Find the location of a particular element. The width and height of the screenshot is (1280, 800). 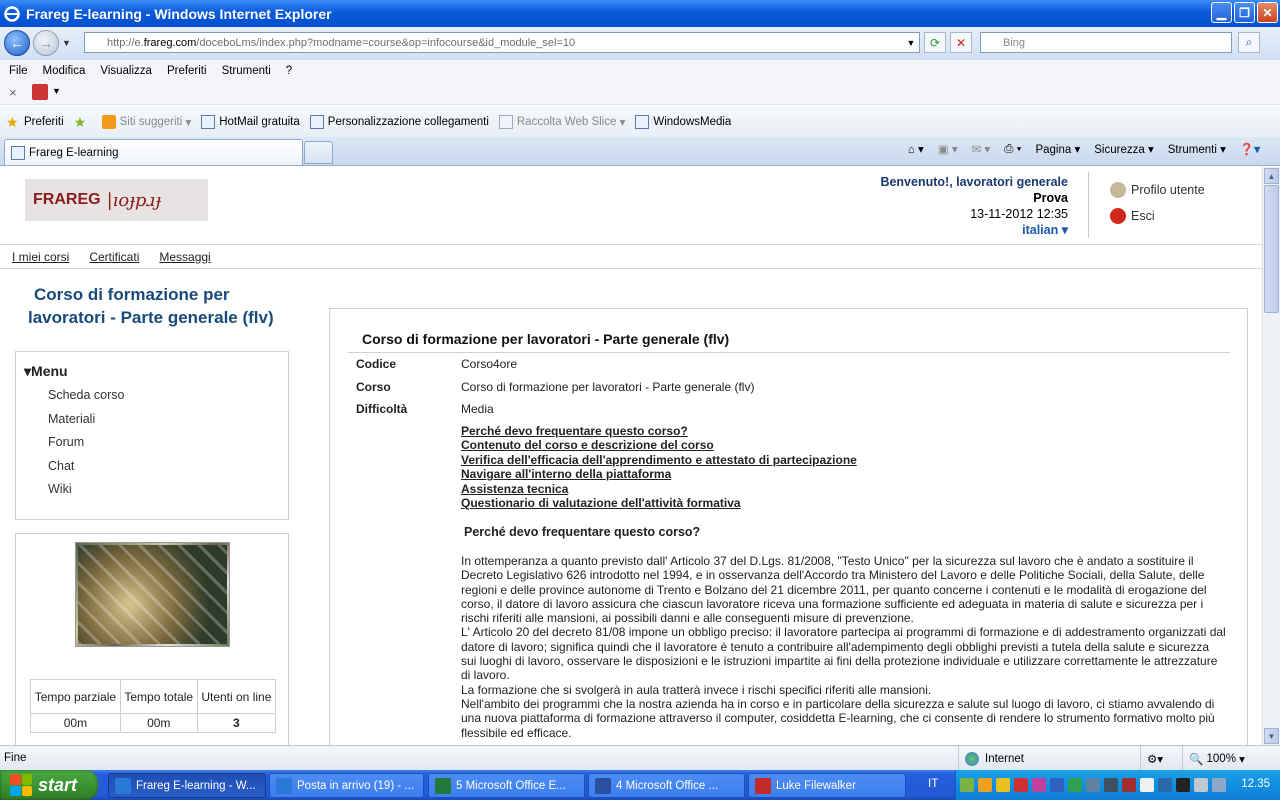

fav-web-slice: Raccolta Web Slice ▾ is located at coordinates (561, 121).